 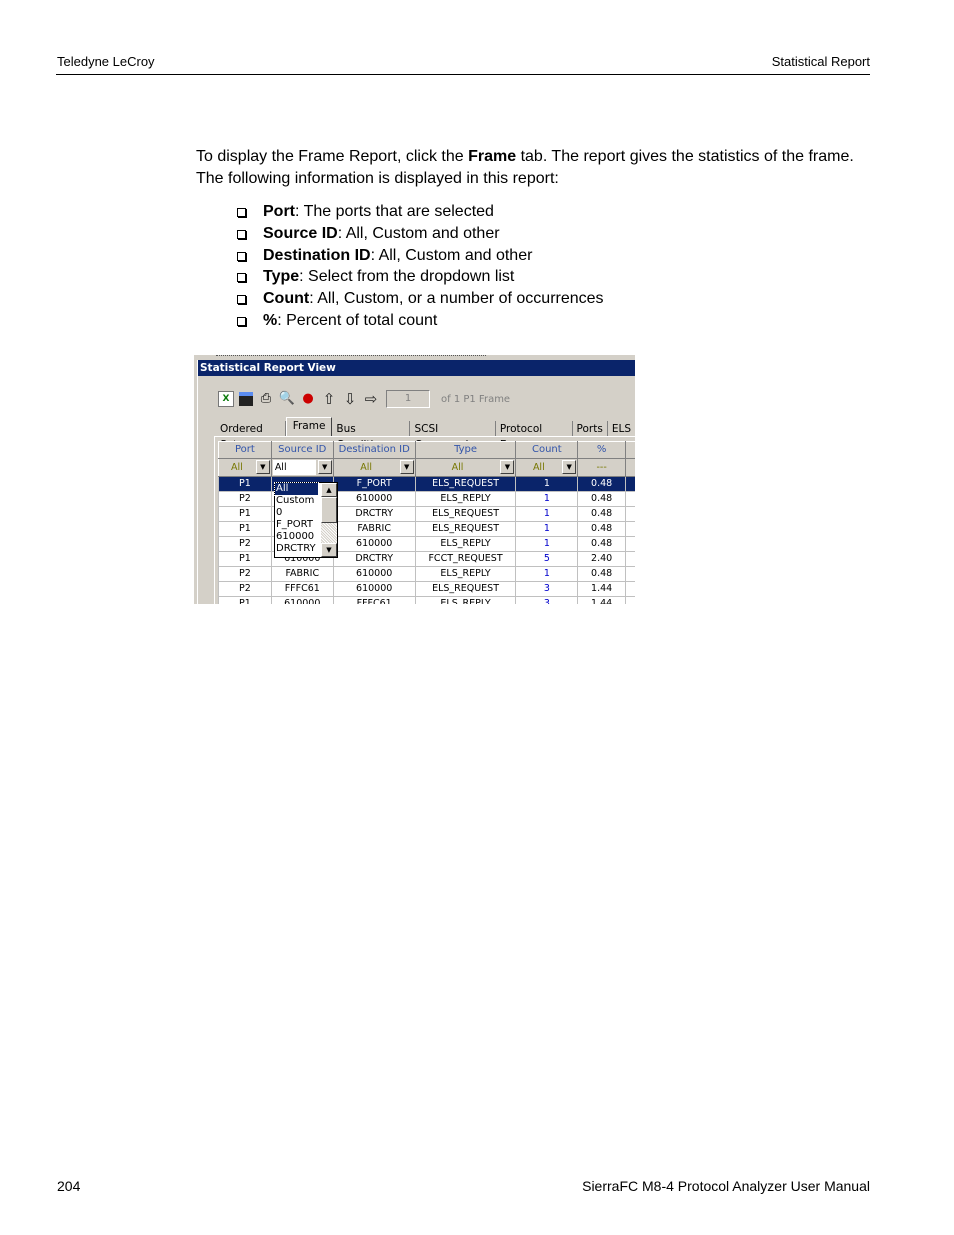 I want to click on tab-frame: Frame, so click(x=309, y=427).